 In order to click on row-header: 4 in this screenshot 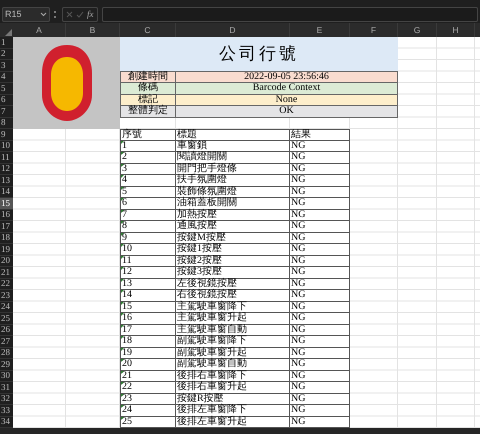, I will do `click(6, 77)`.